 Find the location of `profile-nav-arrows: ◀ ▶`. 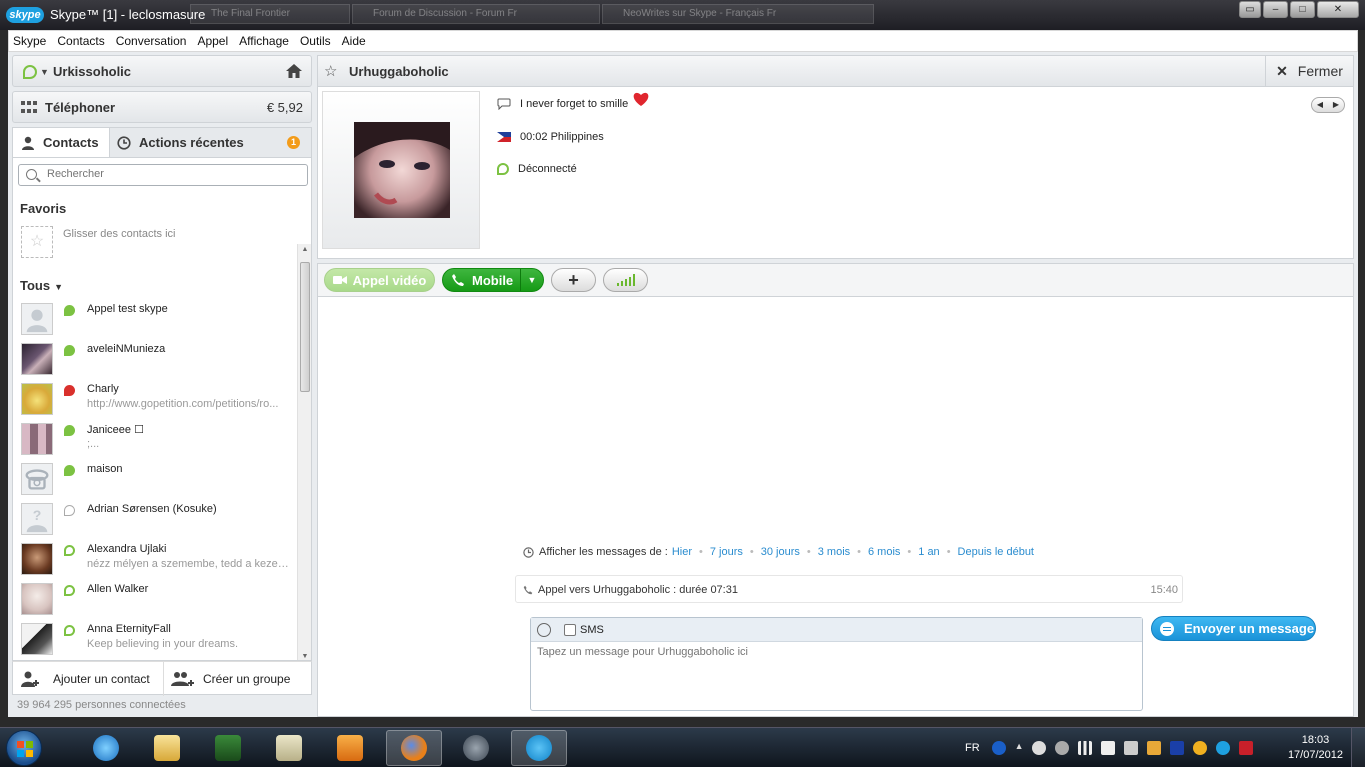

profile-nav-arrows: ◀ ▶ is located at coordinates (1328, 105).